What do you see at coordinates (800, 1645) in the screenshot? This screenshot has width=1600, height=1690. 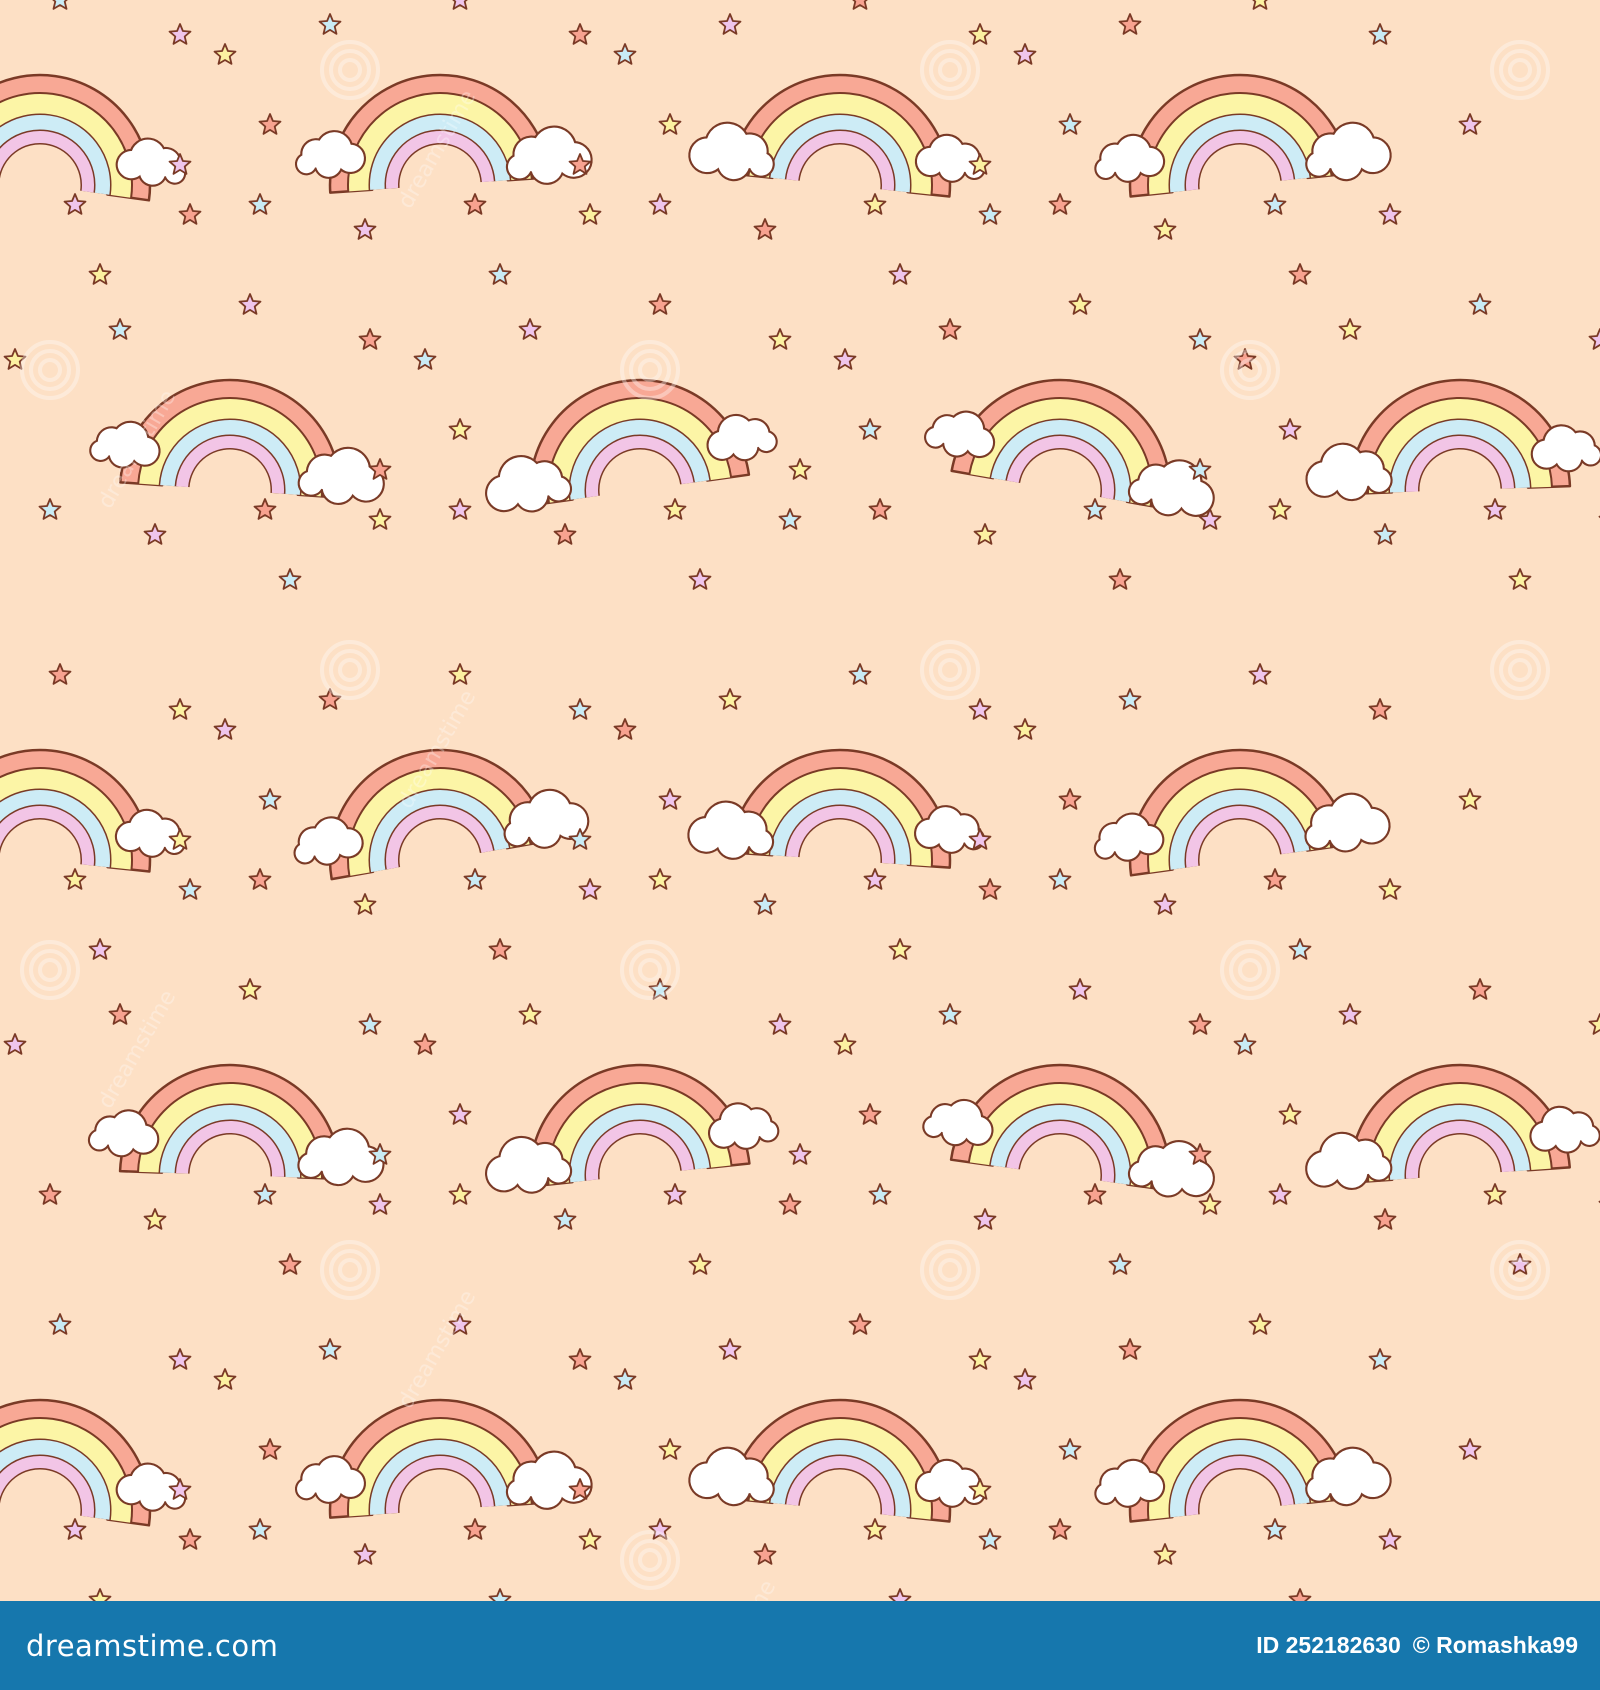 I see `footer-bar: dreamstime.com ID 252182630 © Romashka99` at bounding box center [800, 1645].